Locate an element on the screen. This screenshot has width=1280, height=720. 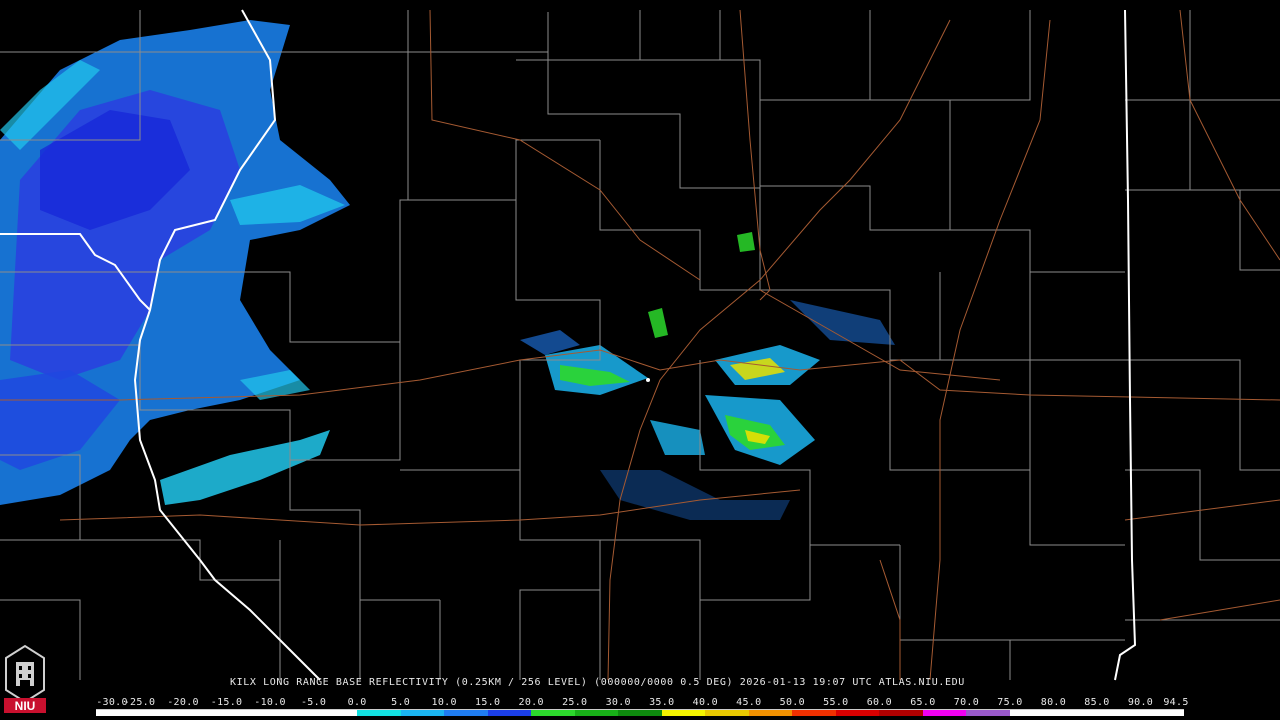
radar-site-marker is located at coordinates (648, 380).